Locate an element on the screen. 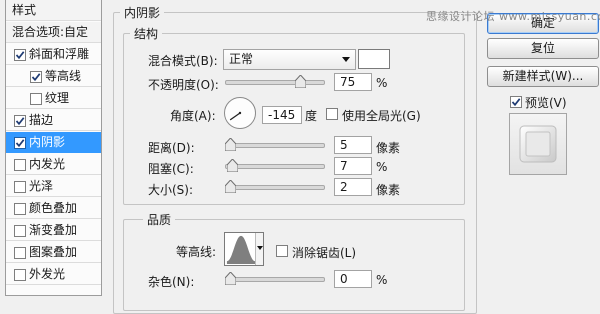 This screenshot has width=600, height=314. inner-shadow-title: 内阴影 is located at coordinates (142, 12).